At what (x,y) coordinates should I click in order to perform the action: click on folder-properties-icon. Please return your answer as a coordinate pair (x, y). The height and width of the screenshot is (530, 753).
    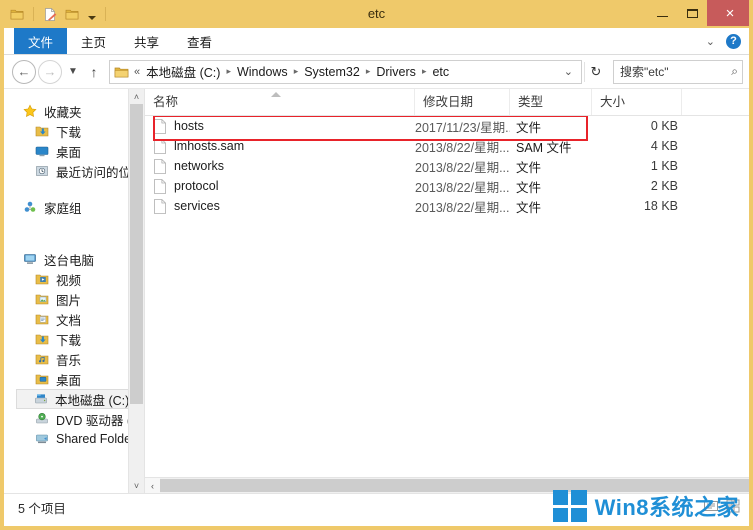
    Looking at the image, I should click on (72, 14).